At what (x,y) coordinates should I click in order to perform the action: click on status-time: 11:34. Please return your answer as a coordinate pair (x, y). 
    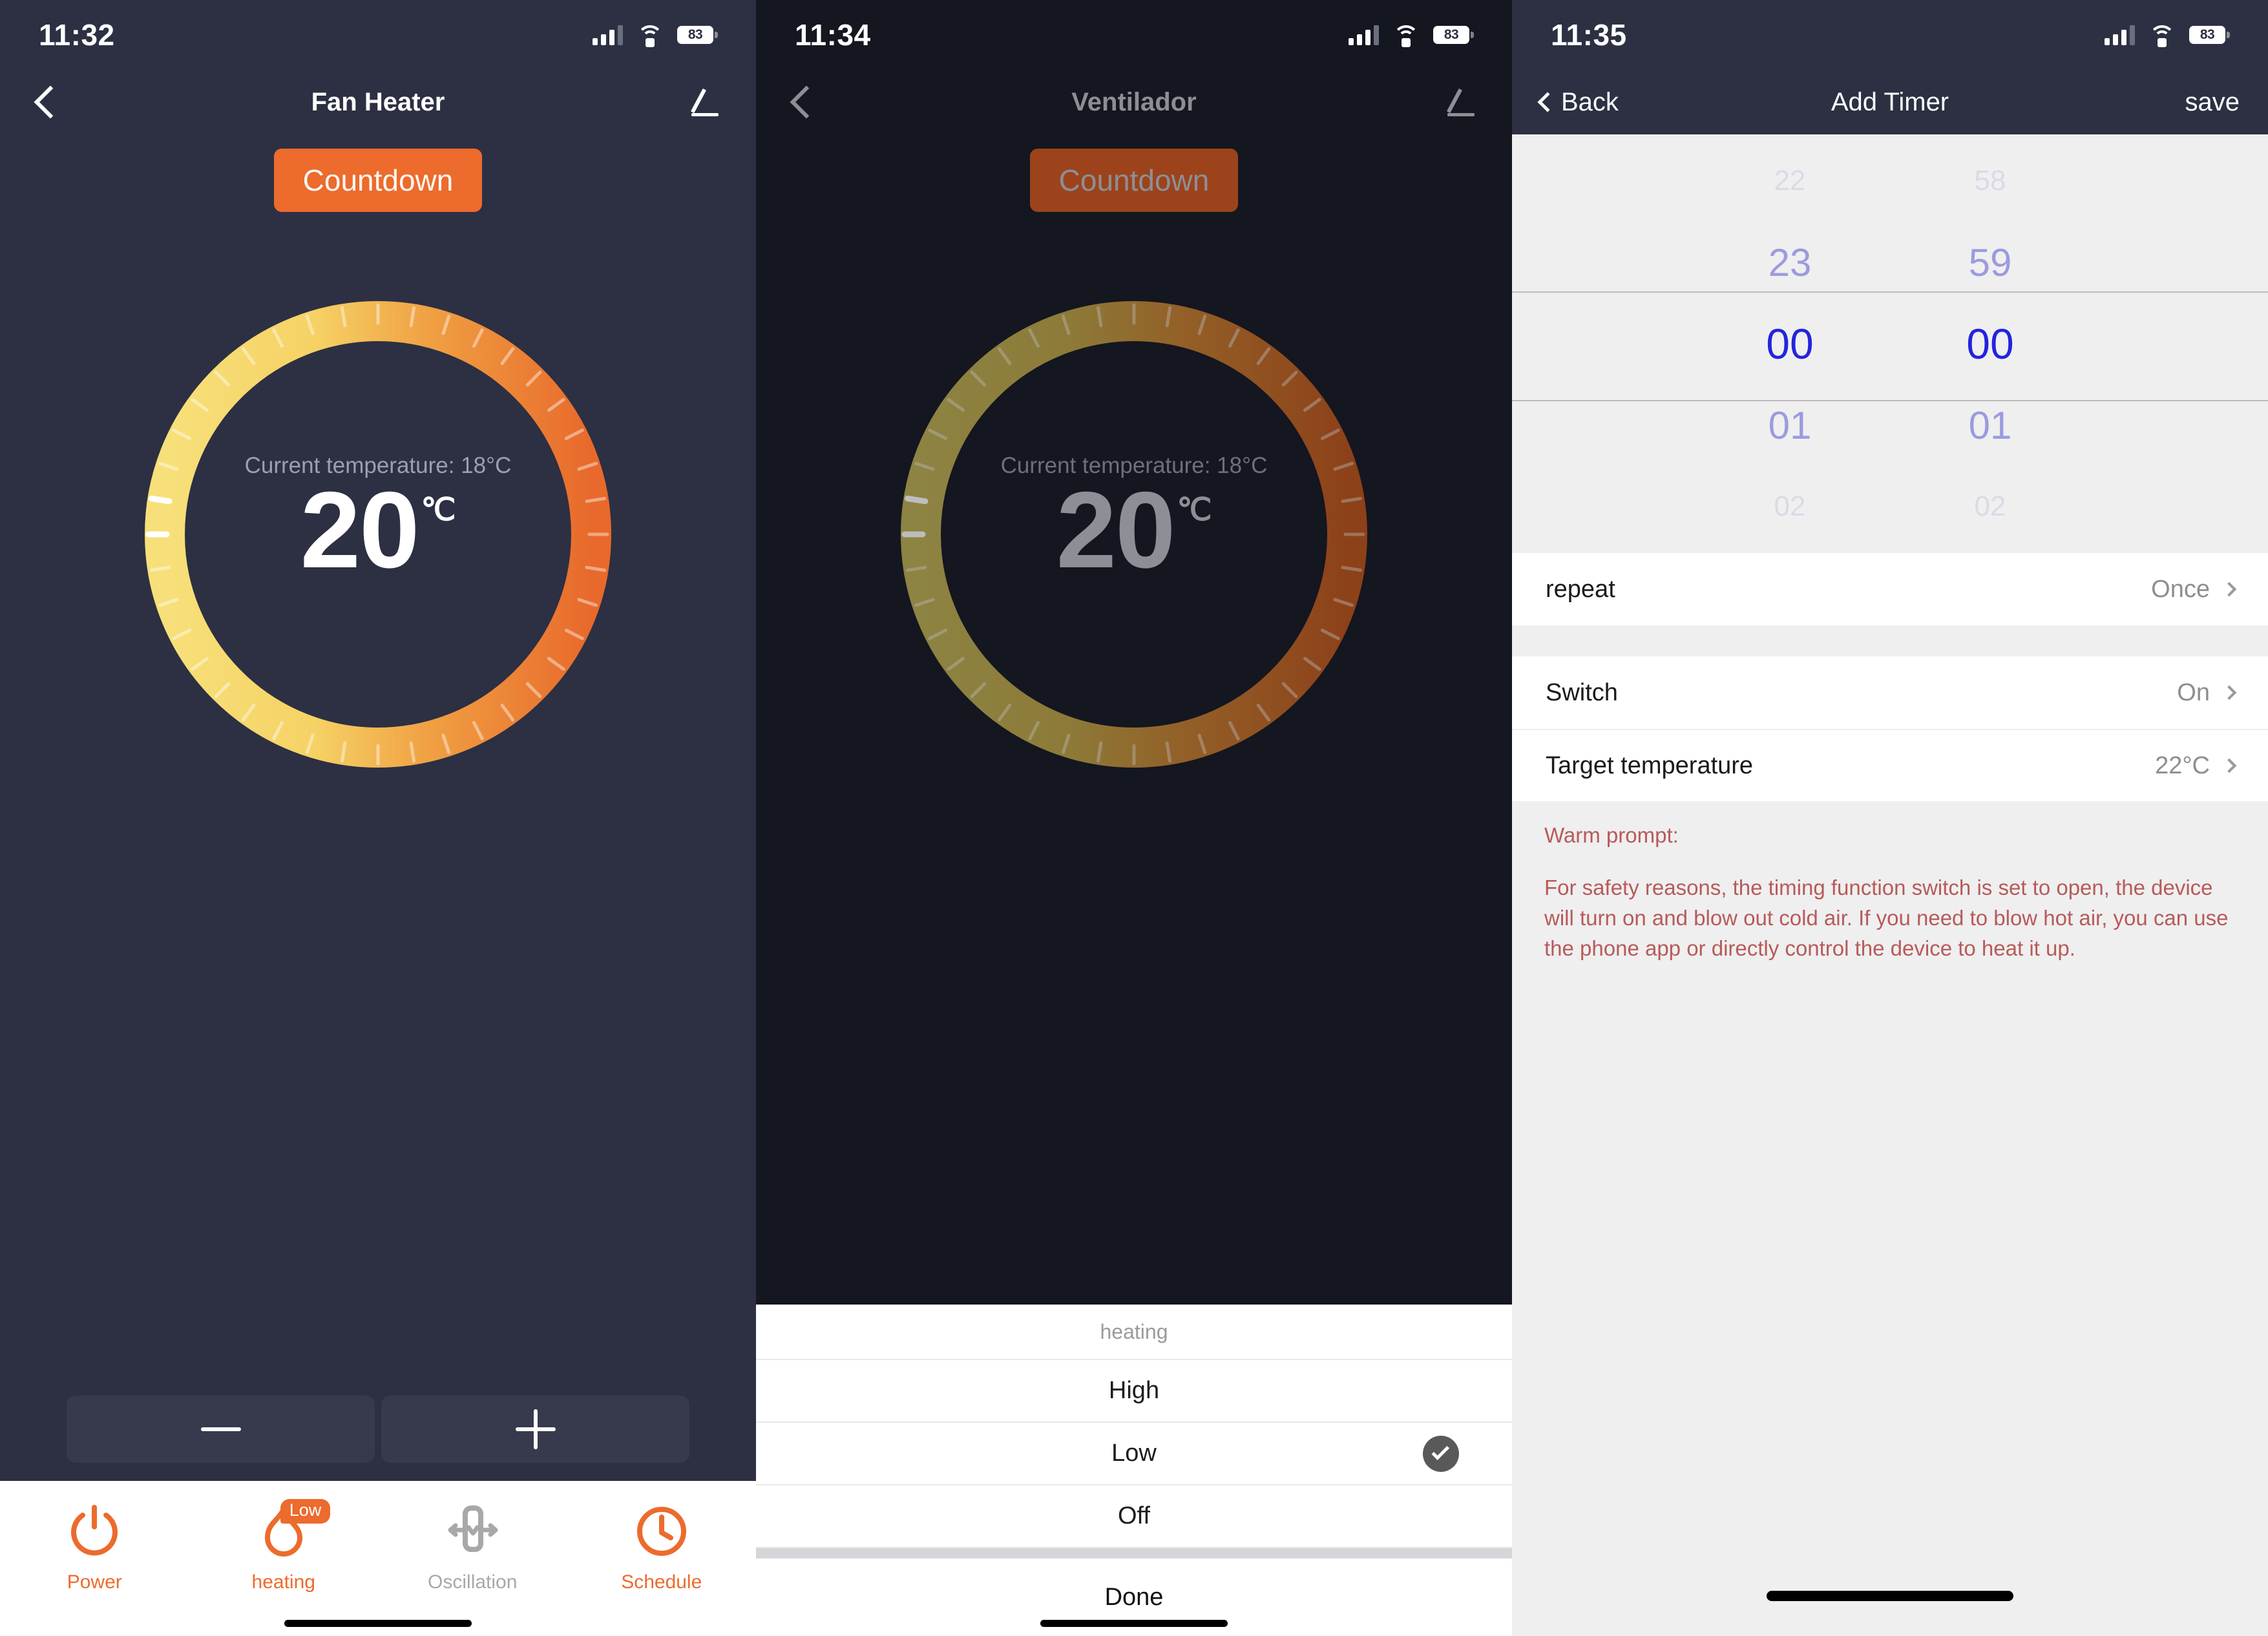
    Looking at the image, I should click on (833, 35).